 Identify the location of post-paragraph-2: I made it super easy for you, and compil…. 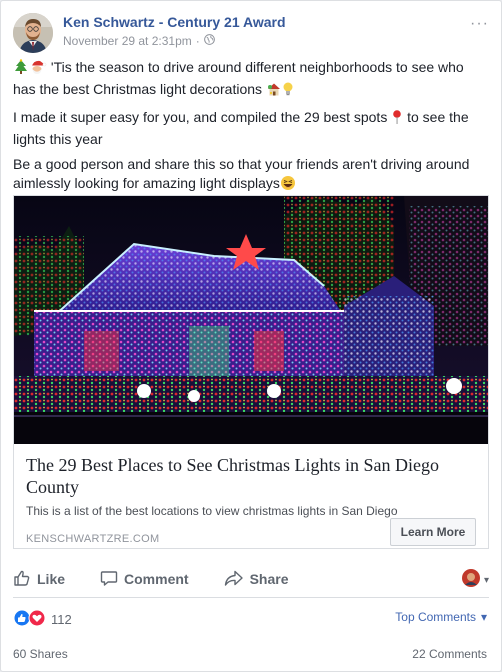
(251, 128).